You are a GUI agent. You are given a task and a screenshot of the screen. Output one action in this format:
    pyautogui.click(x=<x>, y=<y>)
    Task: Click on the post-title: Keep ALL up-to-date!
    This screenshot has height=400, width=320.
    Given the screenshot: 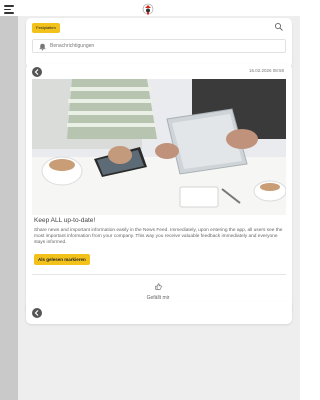 What is the action you would take?
    pyautogui.click(x=65, y=220)
    